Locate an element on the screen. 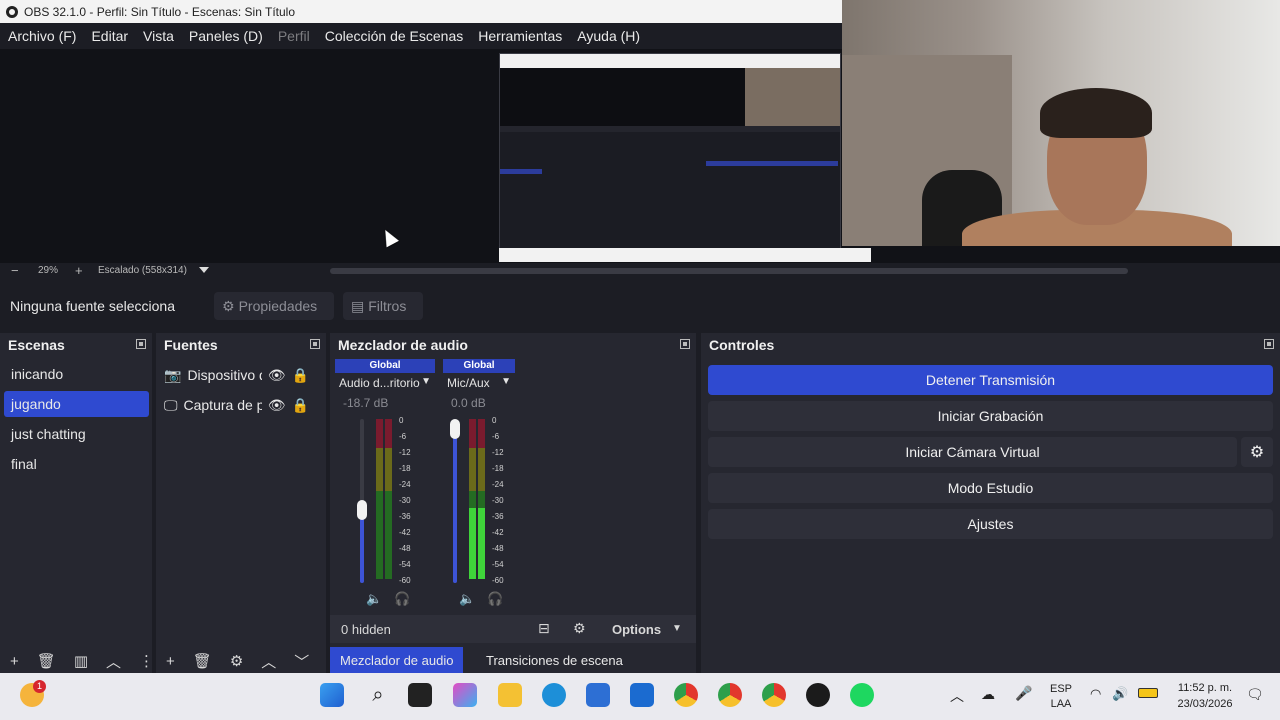  file-explorer-icon is located at coordinates (510, 695).